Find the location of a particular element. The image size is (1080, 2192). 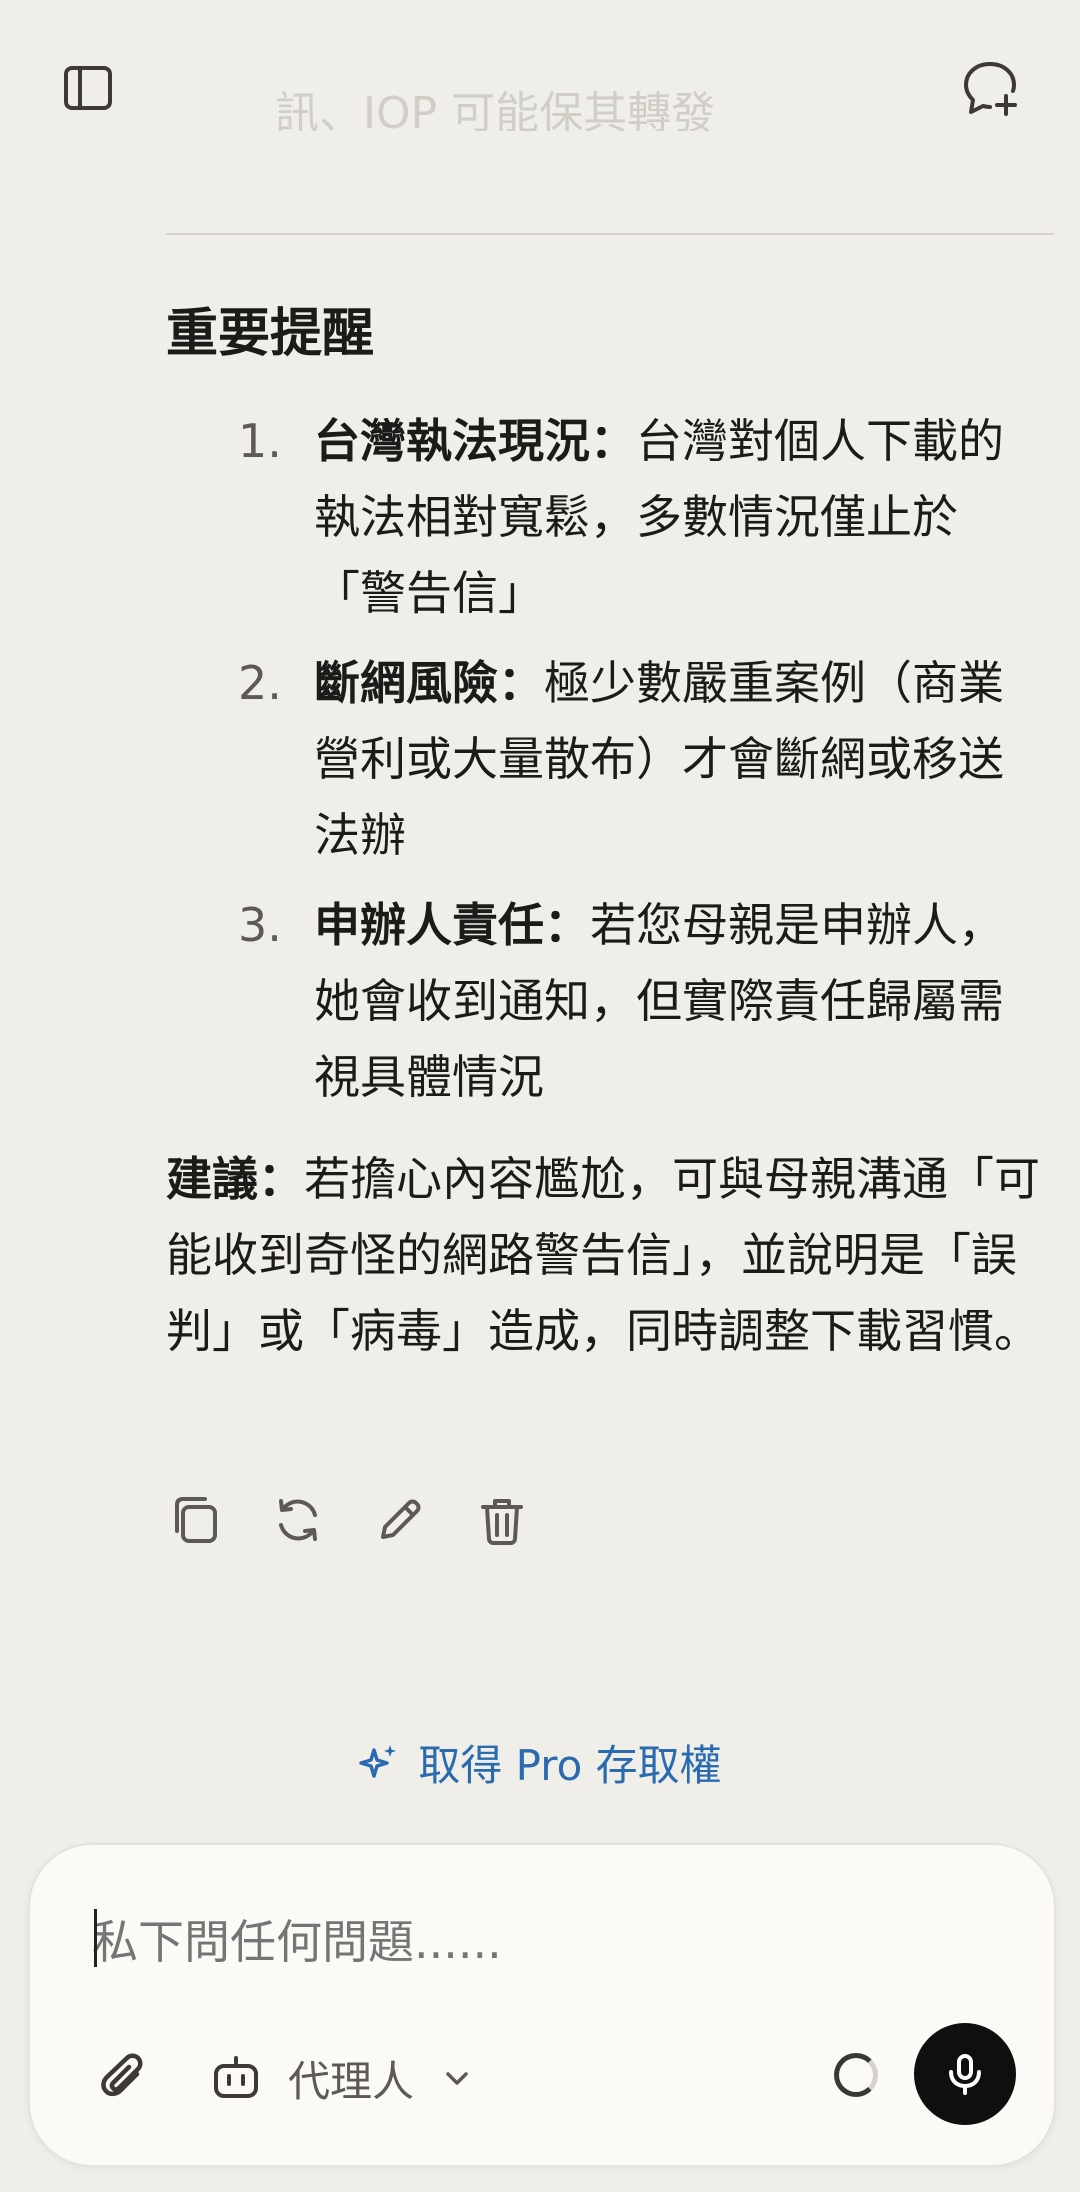

sidebar-toggle-button is located at coordinates (88, 88).